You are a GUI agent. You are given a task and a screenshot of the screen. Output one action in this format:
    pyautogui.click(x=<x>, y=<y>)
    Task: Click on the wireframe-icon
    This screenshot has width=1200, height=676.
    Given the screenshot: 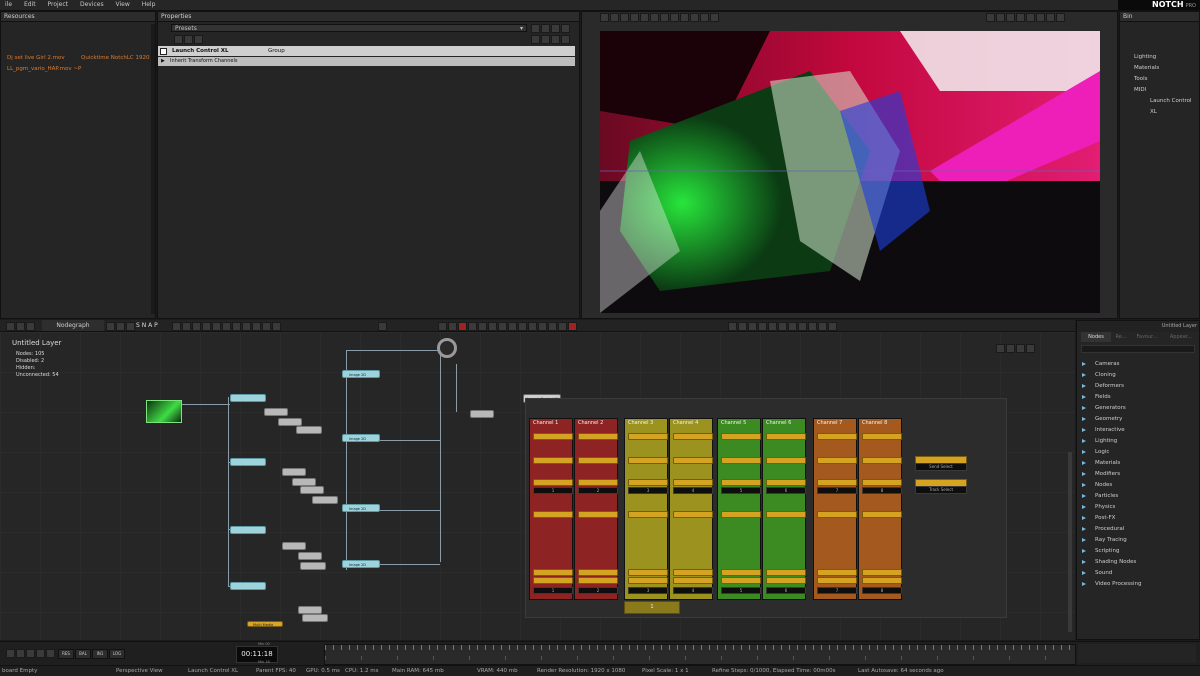 What is the action you would take?
    pyautogui.click(x=694, y=17)
    